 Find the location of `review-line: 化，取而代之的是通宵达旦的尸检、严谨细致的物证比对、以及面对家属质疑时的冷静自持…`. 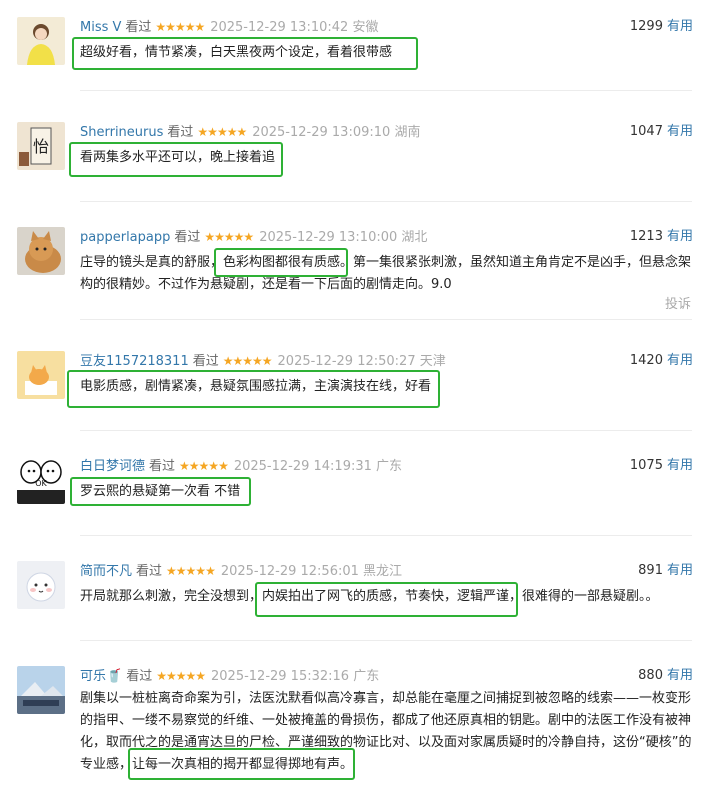

review-line: 化，取而代之的是通宵达旦的尸检、严谨细致的物证比对、以及面对家属质疑时的冷静自持… is located at coordinates (386, 742).